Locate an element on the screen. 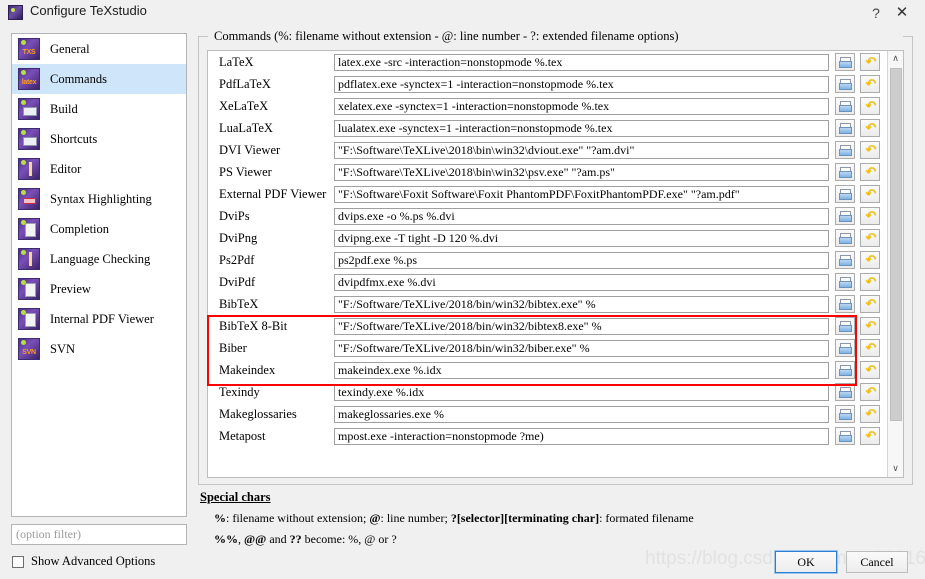 The width and height of the screenshot is (925, 579). sidebar-item-syntax-highlighting: Syntax Highlighting is located at coordinates (99, 199).